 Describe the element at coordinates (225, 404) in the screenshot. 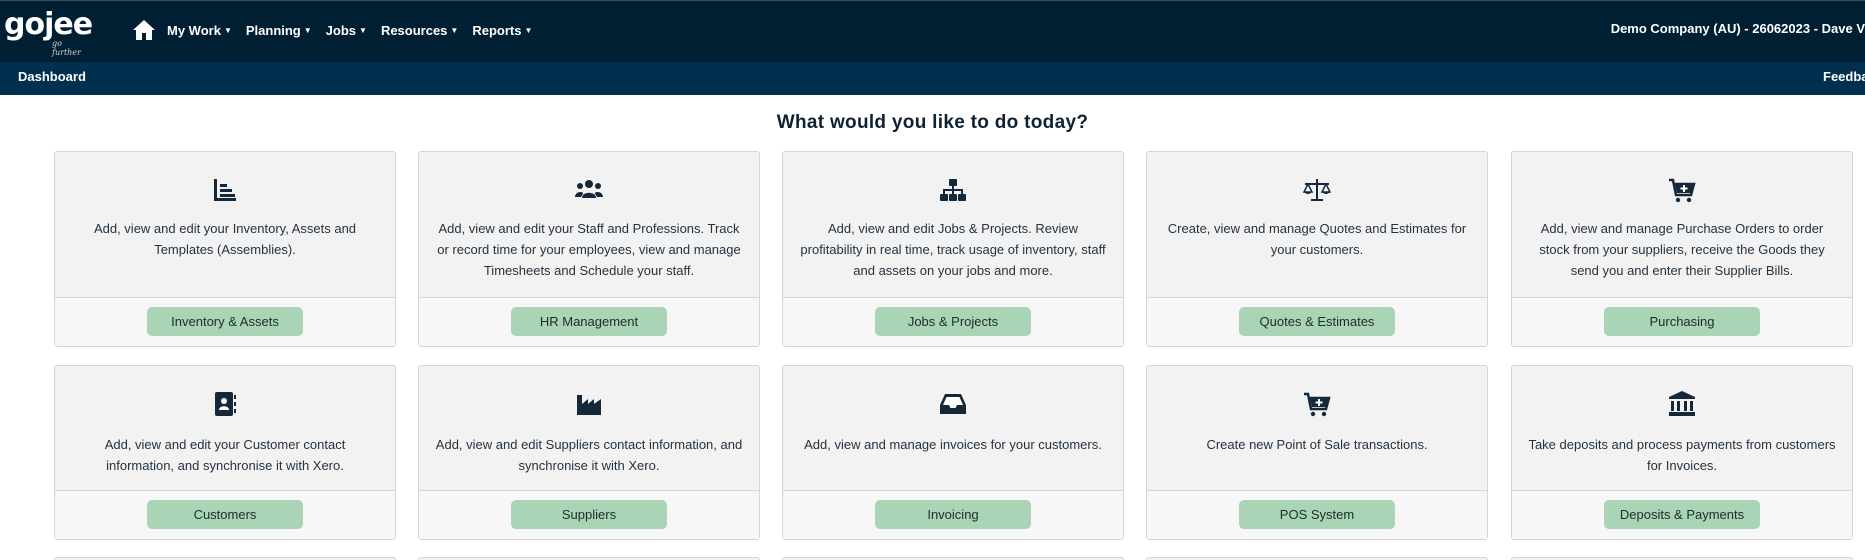

I see `address-book-icon` at that location.